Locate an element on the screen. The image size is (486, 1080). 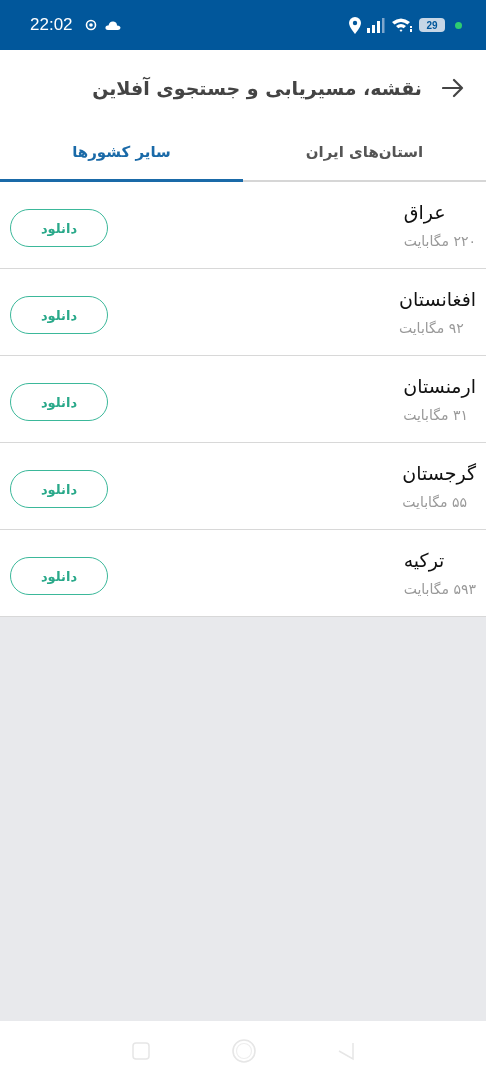
battery-icon: 29 is located at coordinates (432, 25).